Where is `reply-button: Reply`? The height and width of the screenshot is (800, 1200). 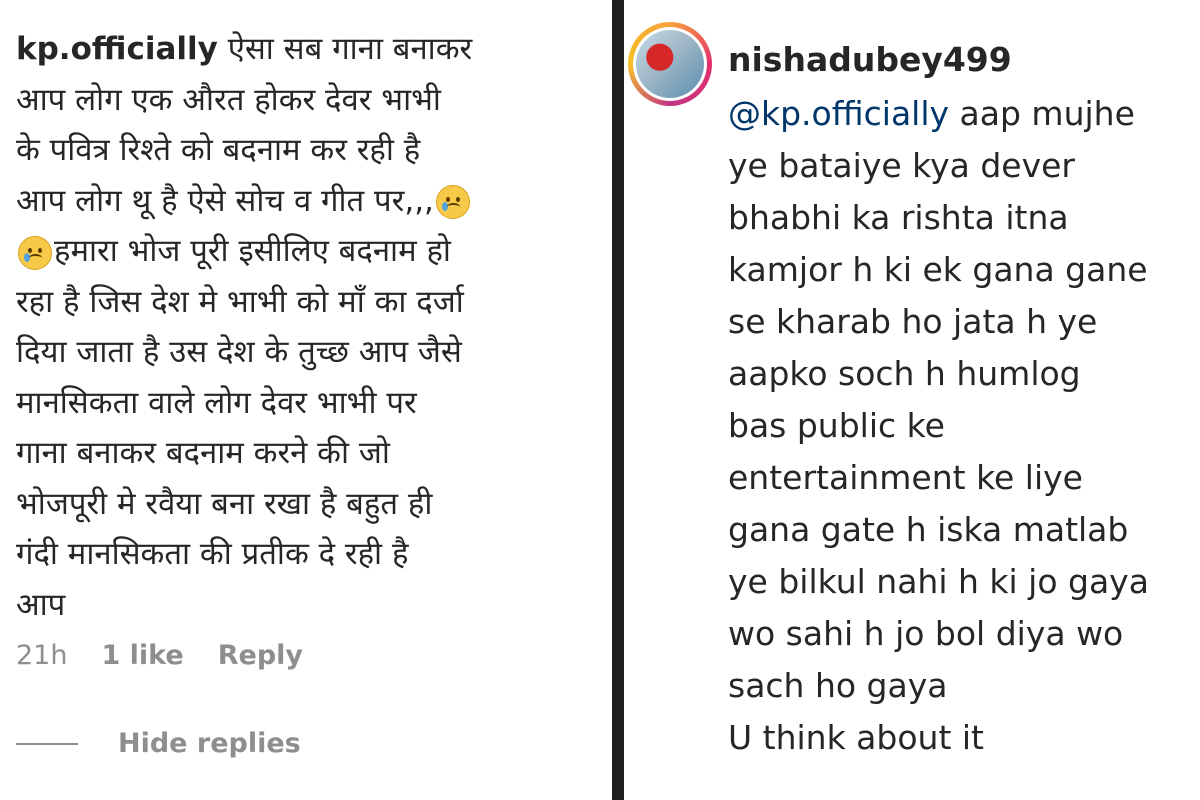
reply-button: Reply is located at coordinates (260, 655).